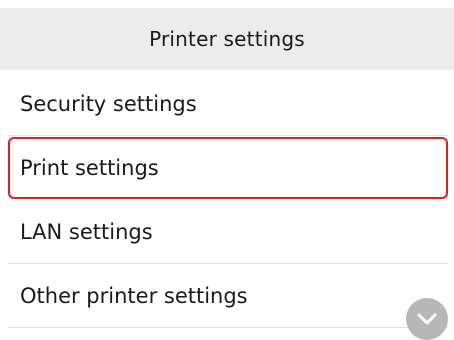  I want to click on page-title-text: Printer settings, so click(227, 39).